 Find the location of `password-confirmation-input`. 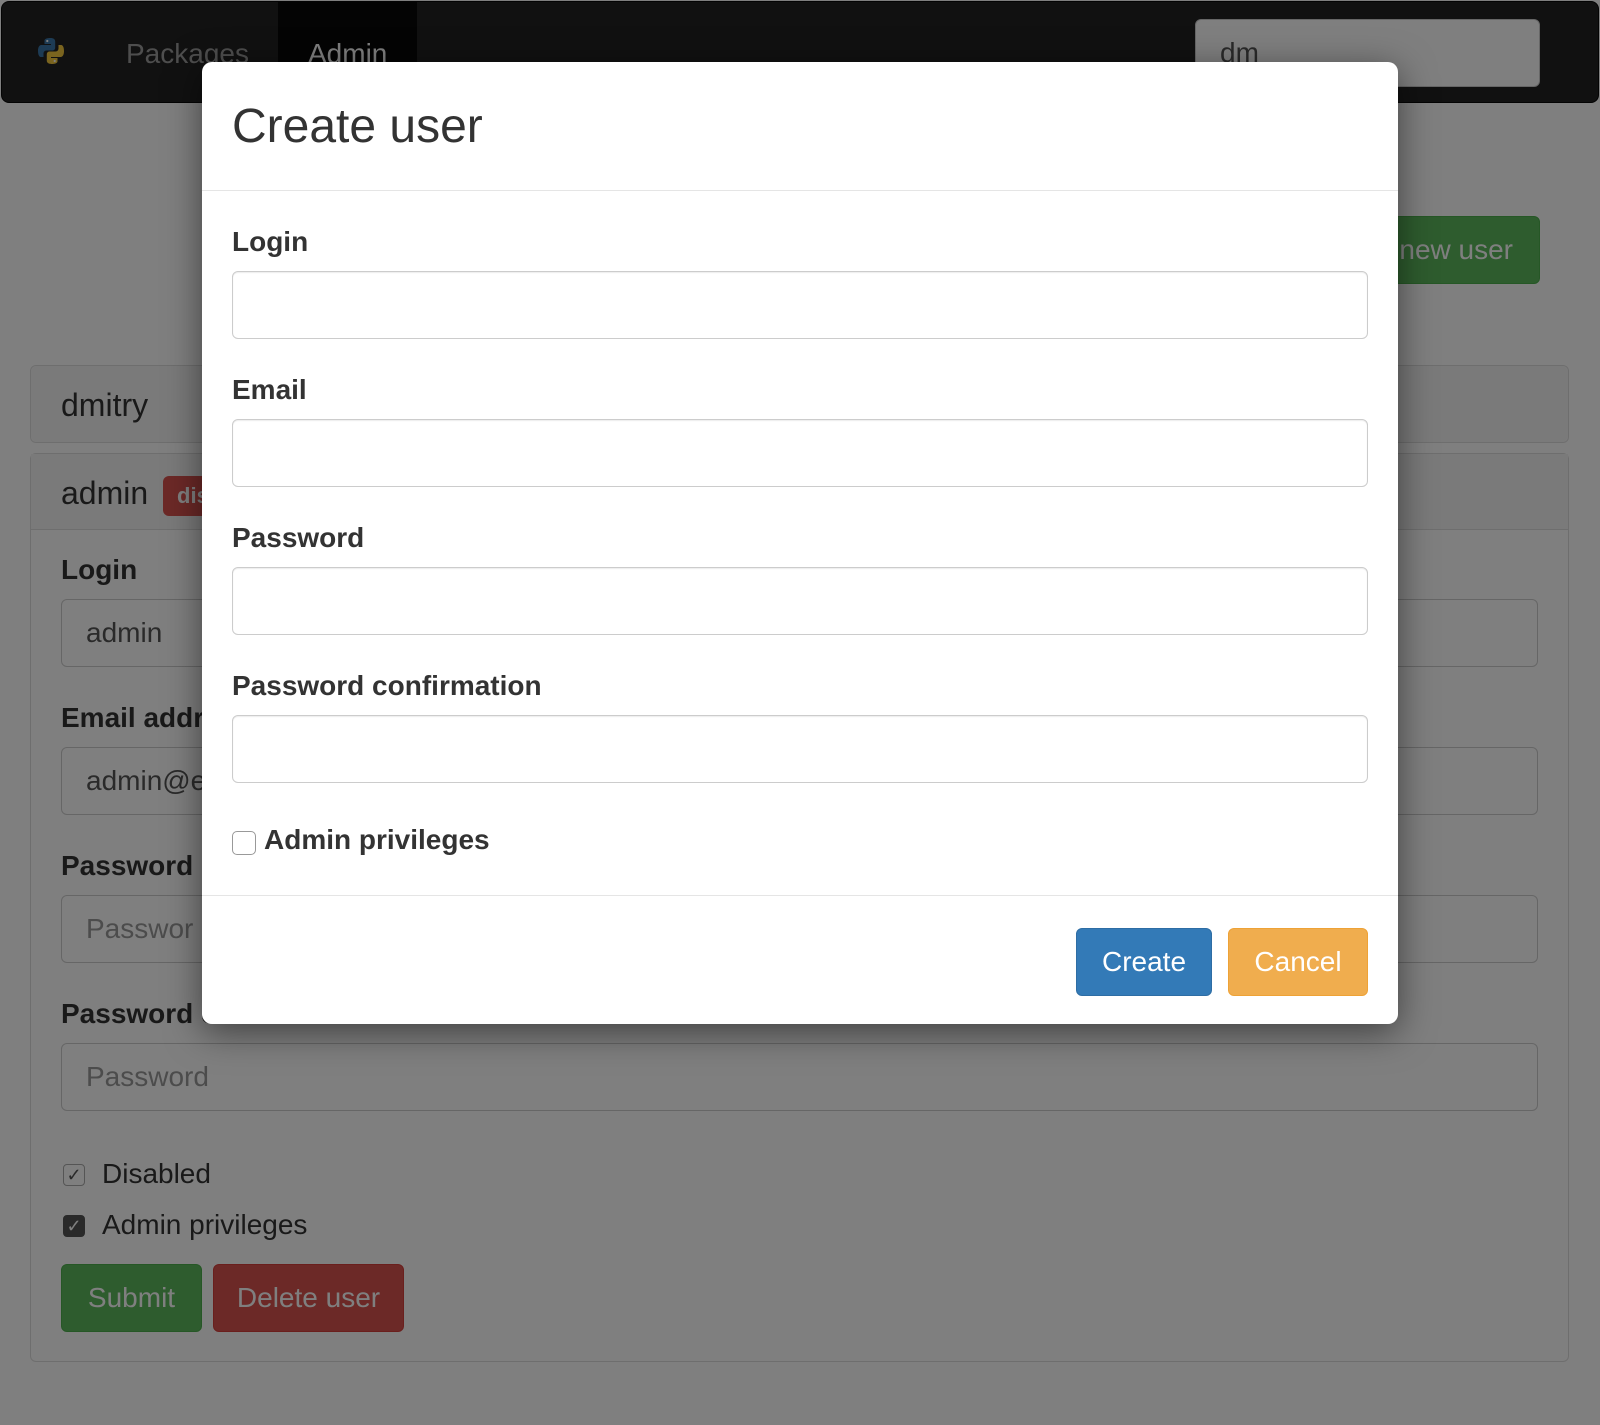

password-confirmation-input is located at coordinates (800, 749).